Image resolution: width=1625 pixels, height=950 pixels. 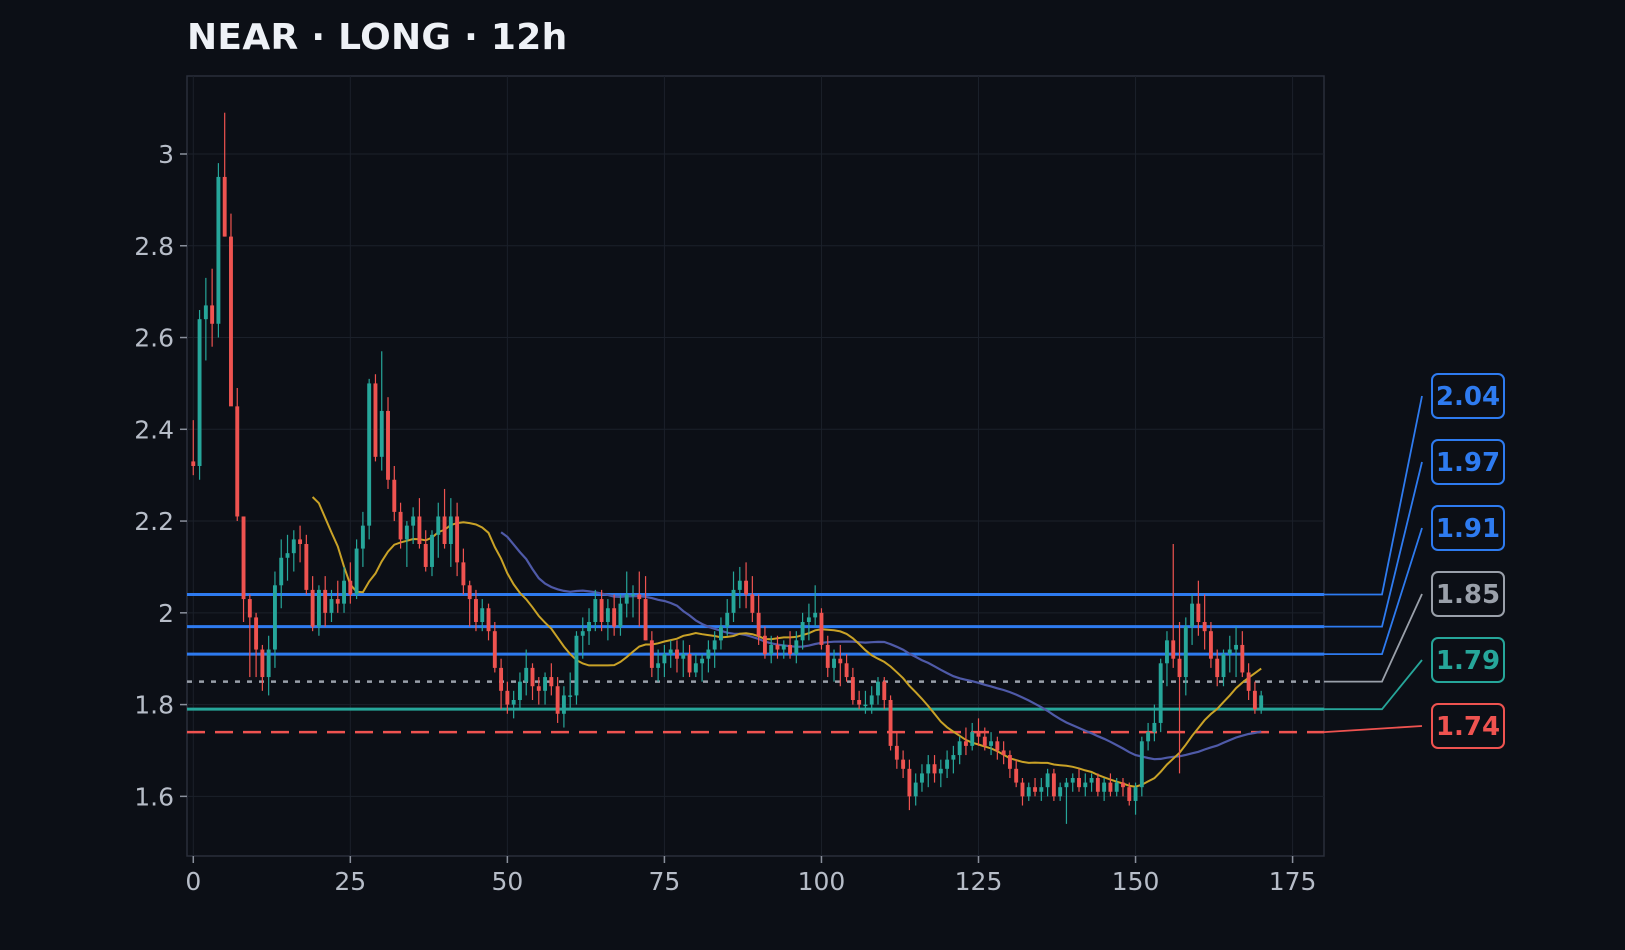 I want to click on x-tick-label: 100, so click(x=822, y=881).